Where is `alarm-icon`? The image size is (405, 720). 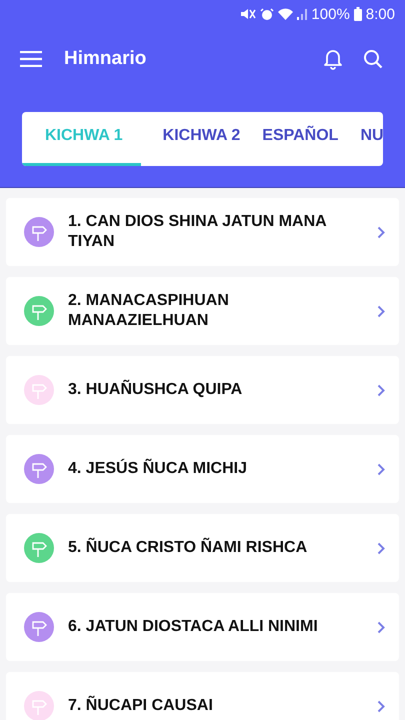
alarm-icon is located at coordinates (267, 14).